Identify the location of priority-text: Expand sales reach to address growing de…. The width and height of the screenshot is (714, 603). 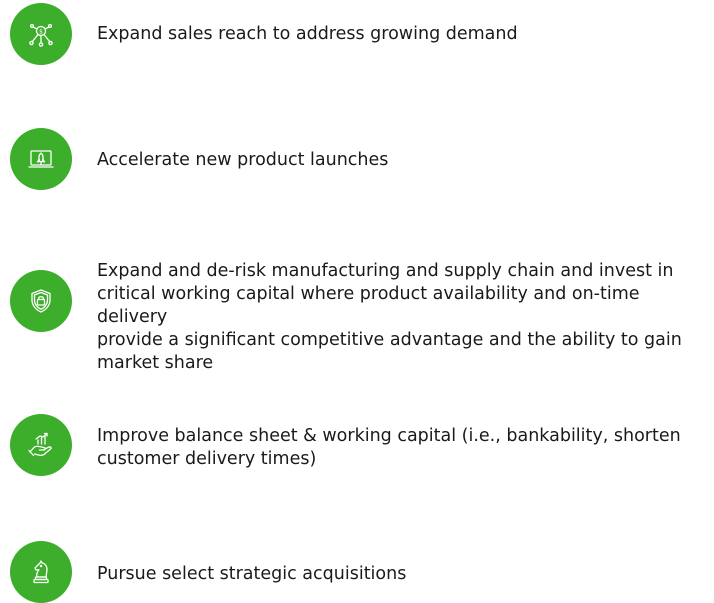
(307, 34).